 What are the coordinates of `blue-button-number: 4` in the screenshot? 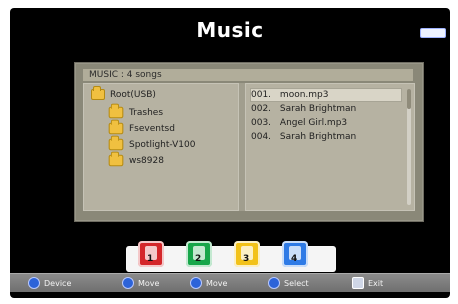 It's located at (294, 259).